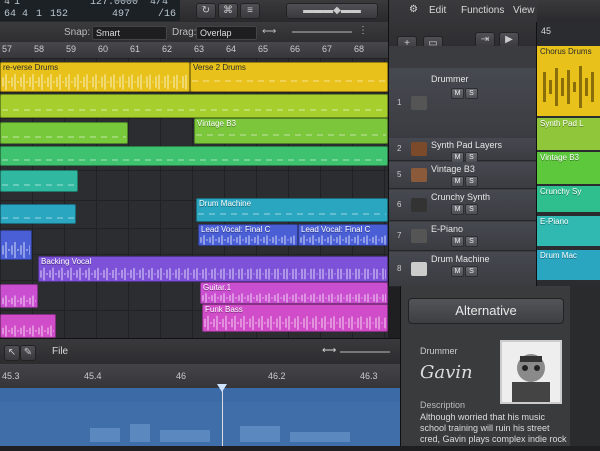  What do you see at coordinates (159, 4) in the screenshot?
I see `lcd-signature: 4/4` at bounding box center [159, 4].